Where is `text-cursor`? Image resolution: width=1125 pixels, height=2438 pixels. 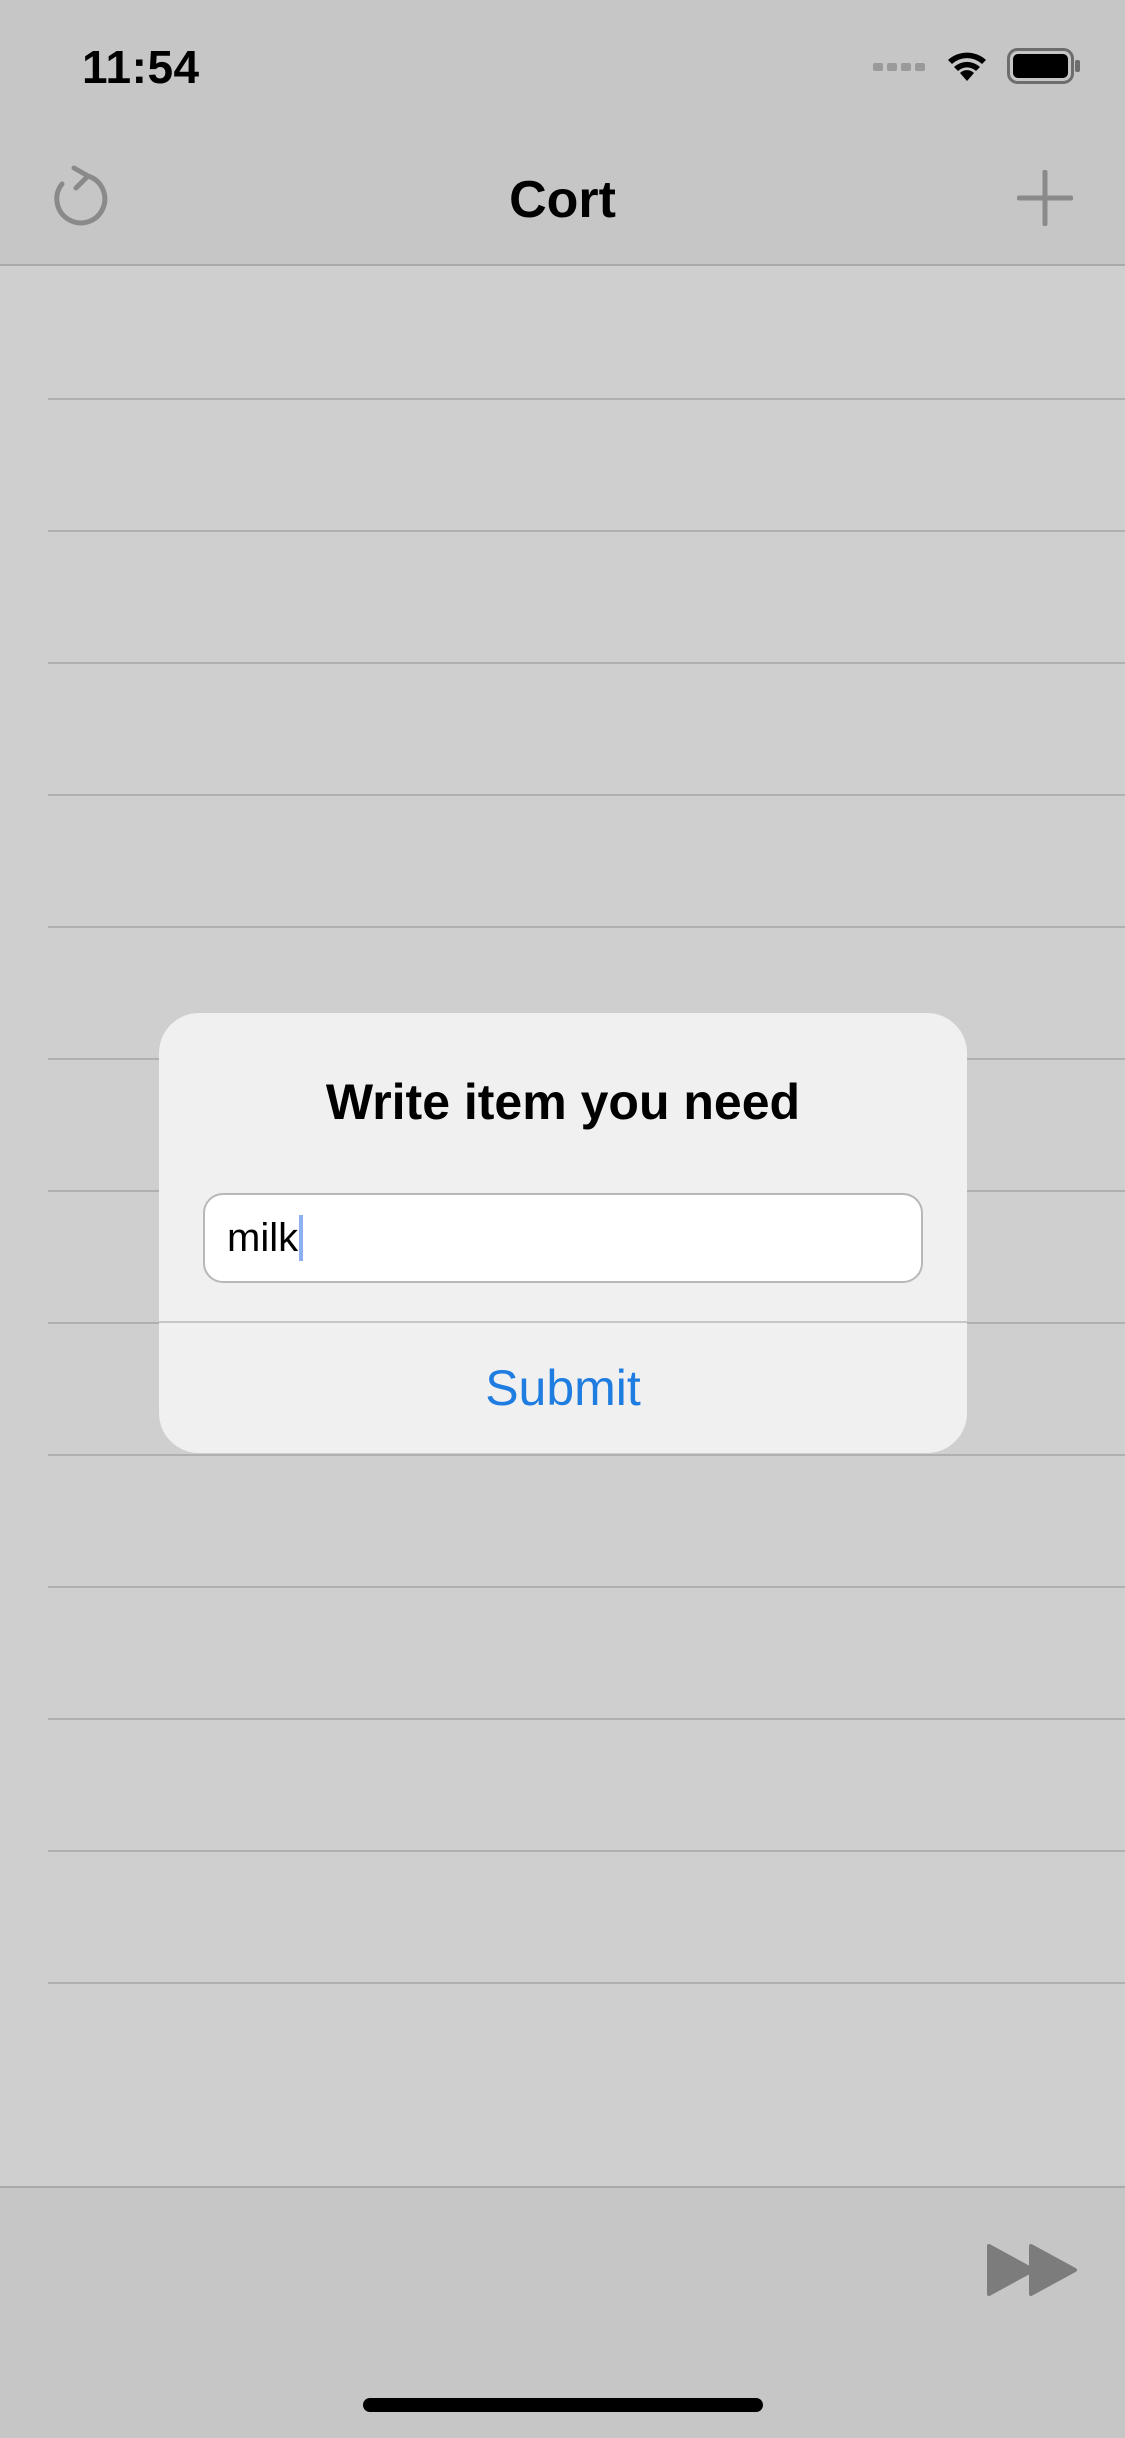 text-cursor is located at coordinates (301, 1238).